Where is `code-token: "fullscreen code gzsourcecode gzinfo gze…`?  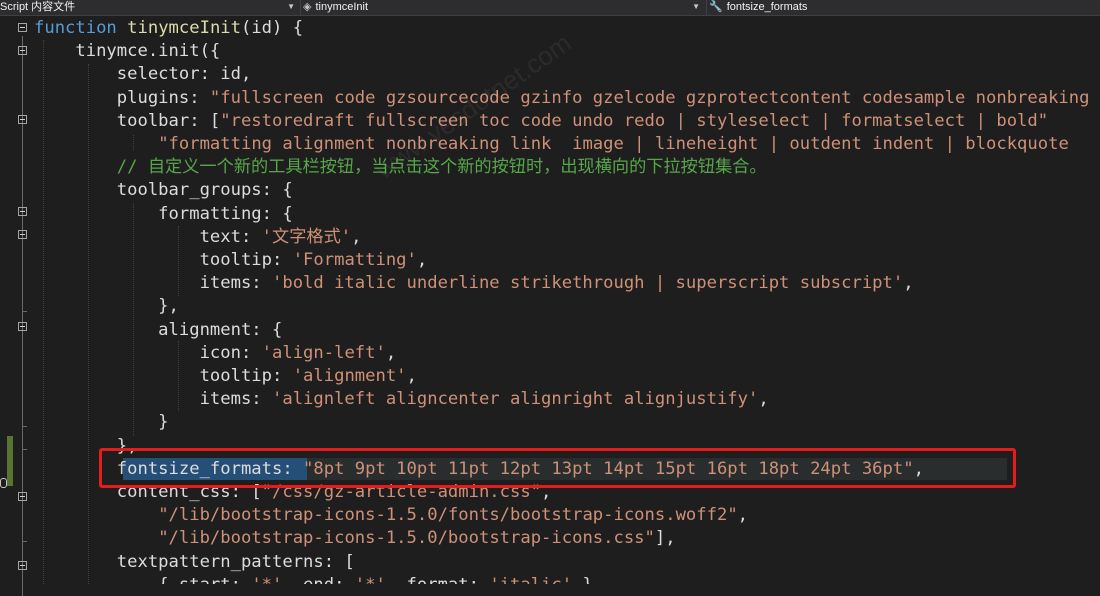 code-token: "fullscreen code gzsourcecode gzinfo gze… is located at coordinates (649, 97).